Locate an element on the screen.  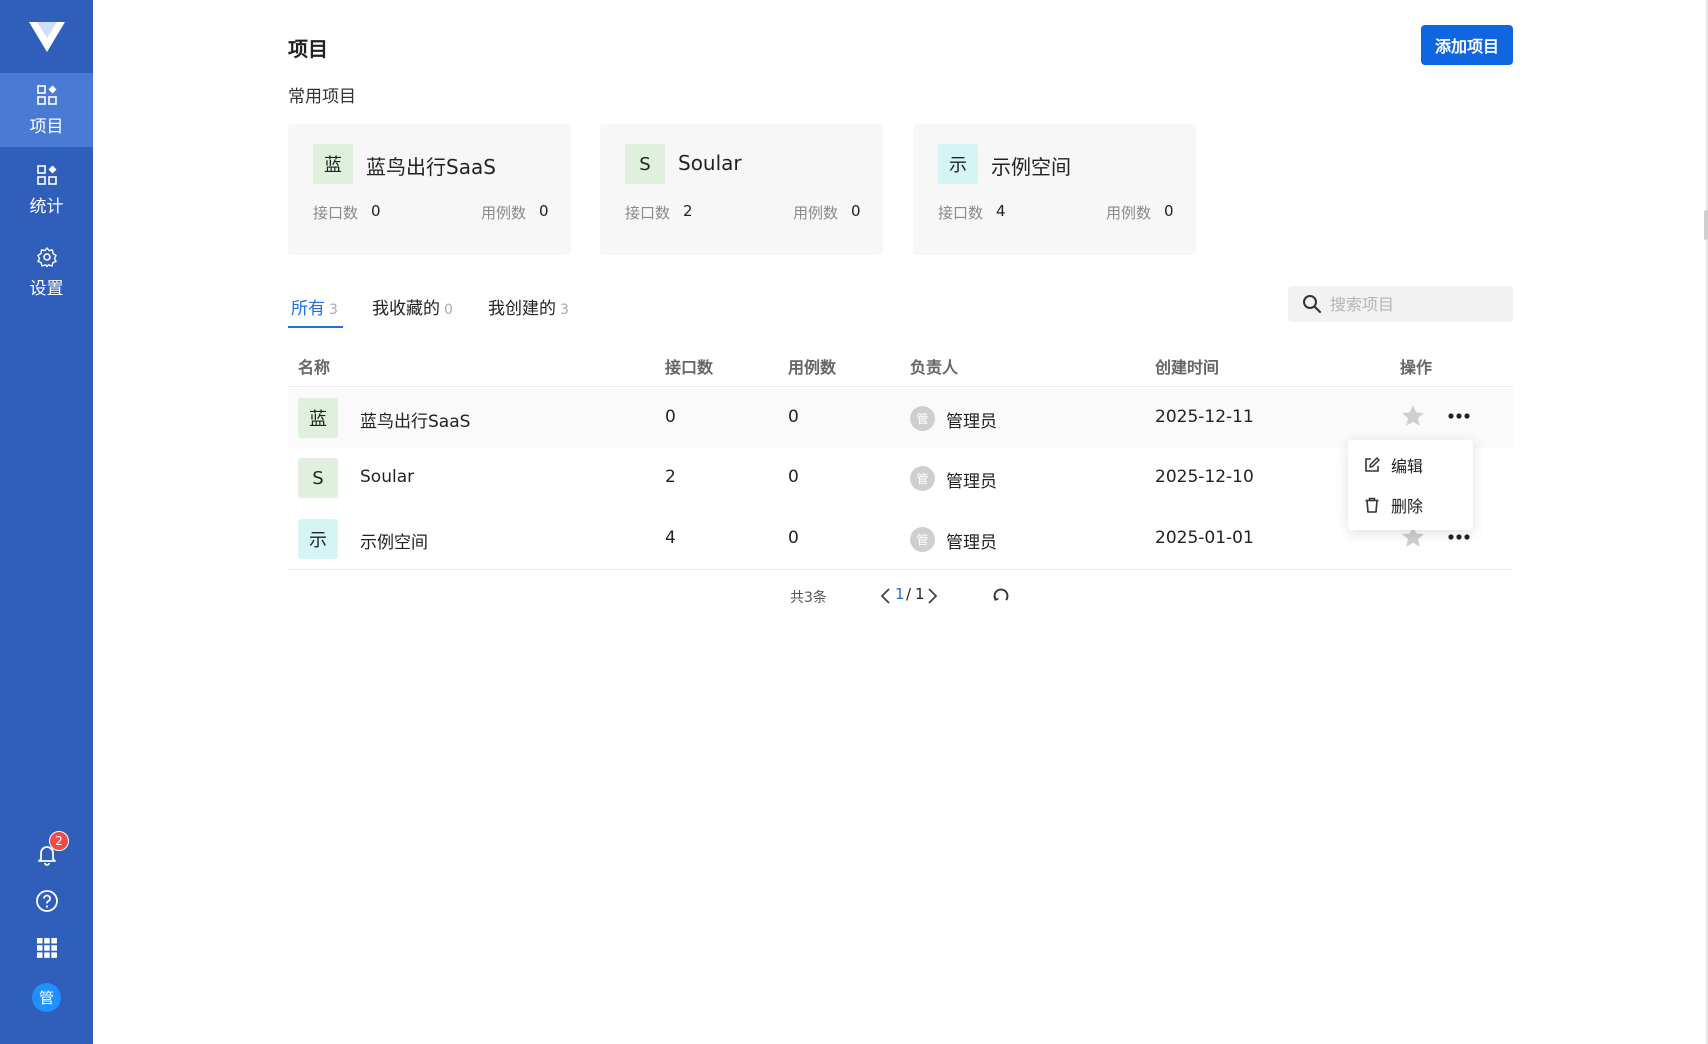
apps-grid-button is located at coordinates (46, 948).